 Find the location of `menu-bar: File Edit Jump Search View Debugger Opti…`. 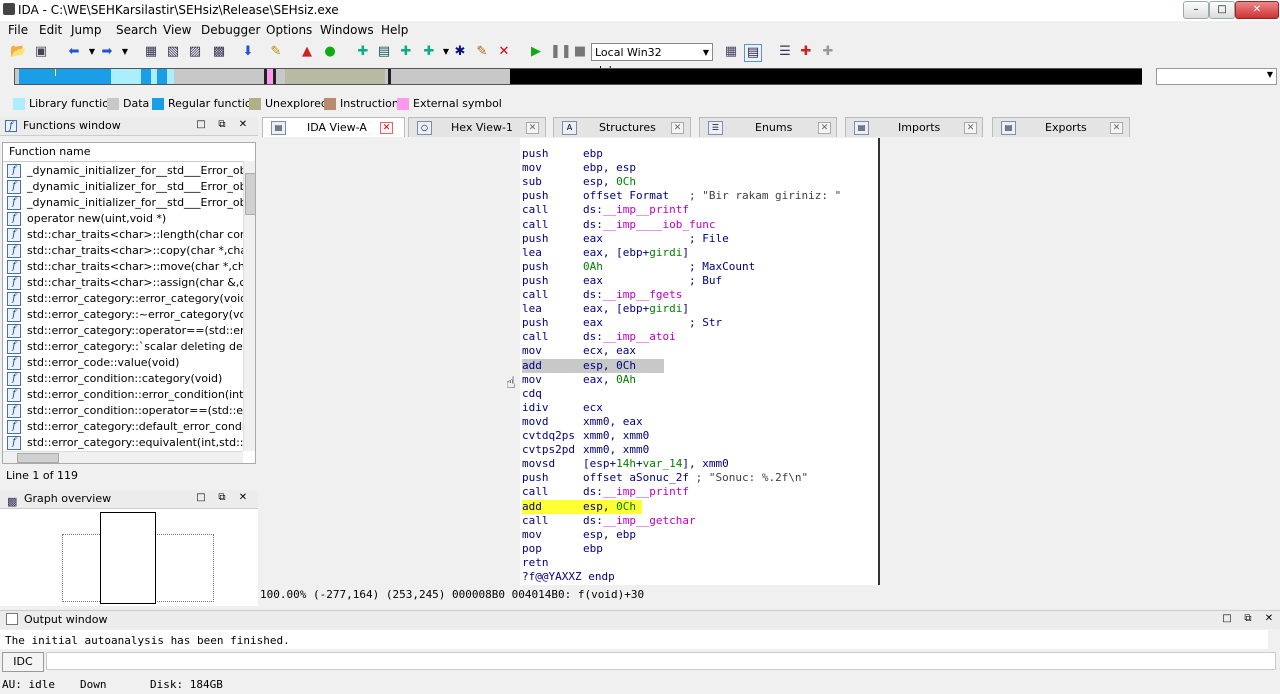

menu-bar: File Edit Jump Search View Debugger Opti… is located at coordinates (640, 30).